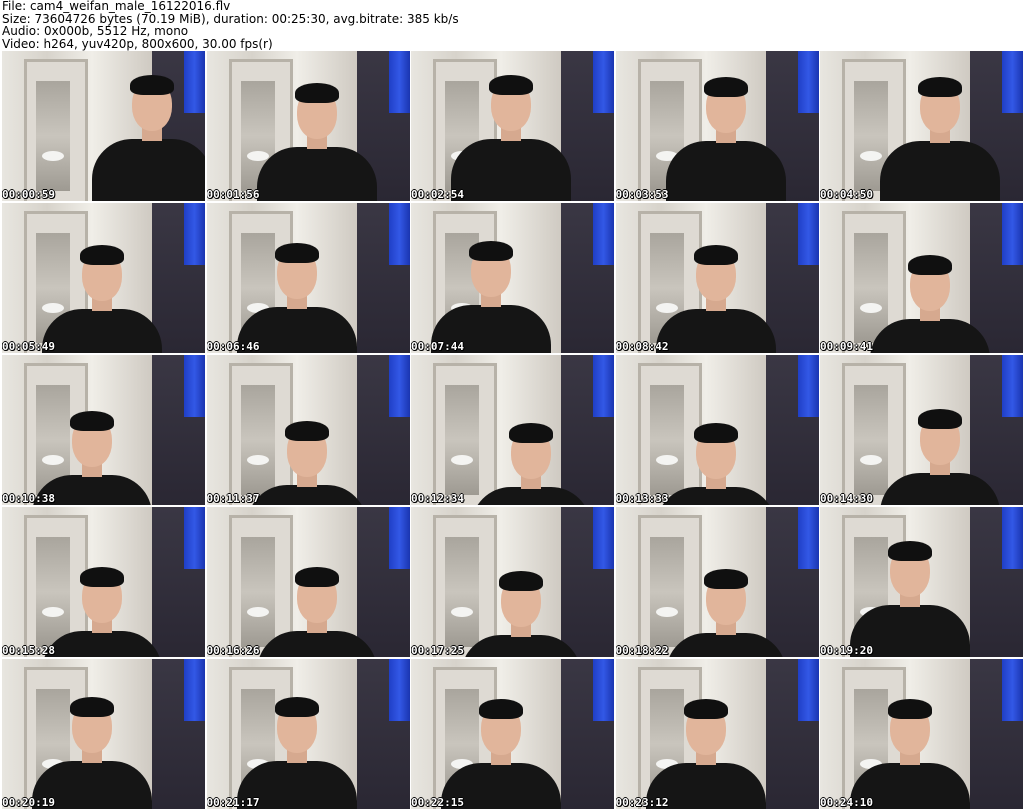 The width and height of the screenshot is (1024, 811). Describe the element at coordinates (921, 278) in the screenshot. I see `video-thumbnail: 00:09:41` at that location.